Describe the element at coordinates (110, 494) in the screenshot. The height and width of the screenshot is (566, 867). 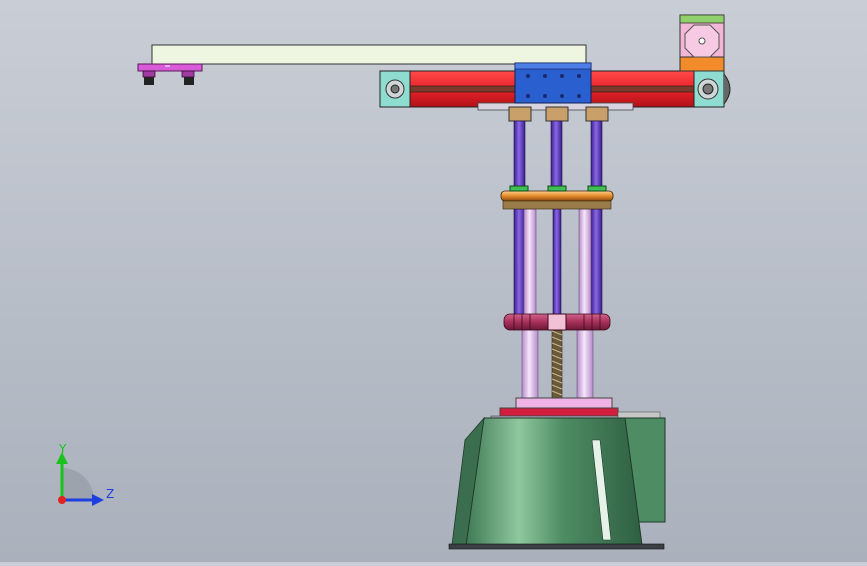
I see `z-axis-label: Z` at that location.